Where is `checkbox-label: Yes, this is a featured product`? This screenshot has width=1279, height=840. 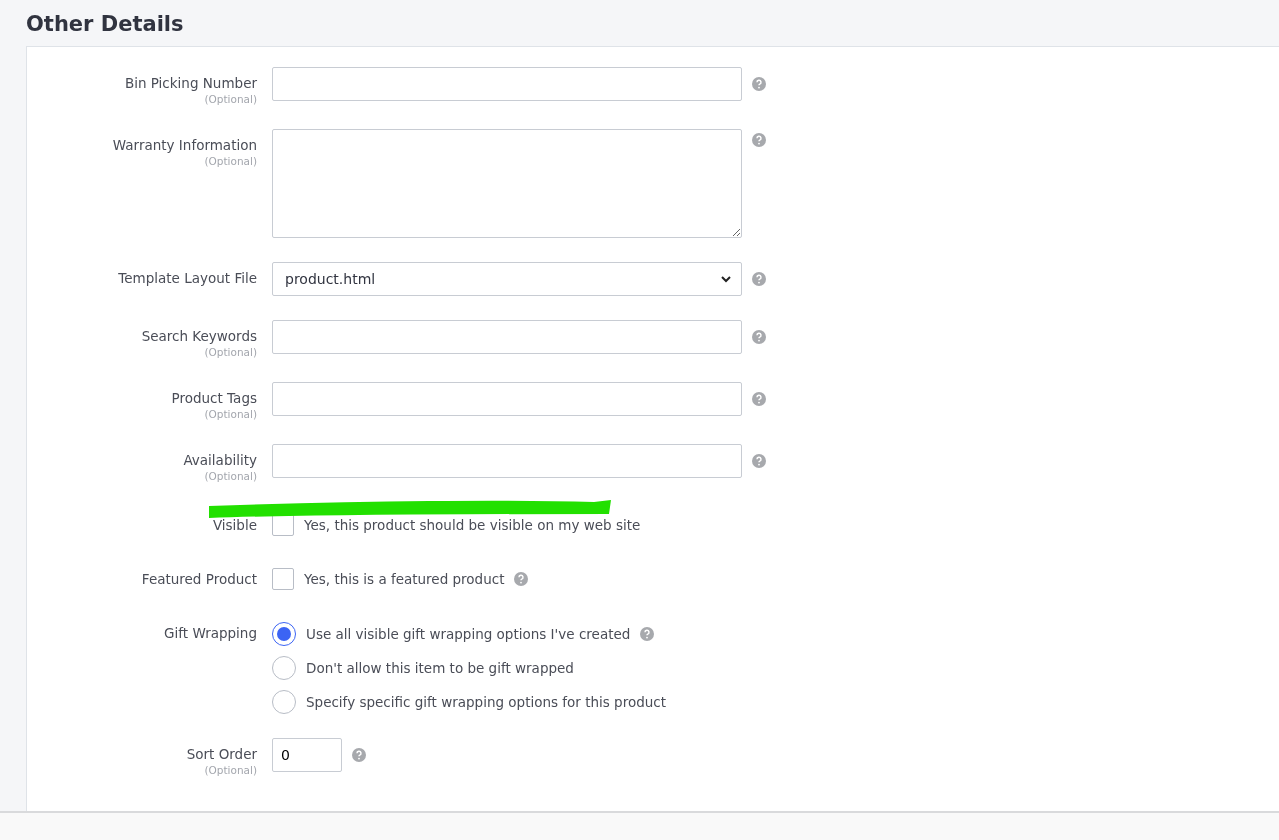
checkbox-label: Yes, this is a featured product is located at coordinates (404, 579).